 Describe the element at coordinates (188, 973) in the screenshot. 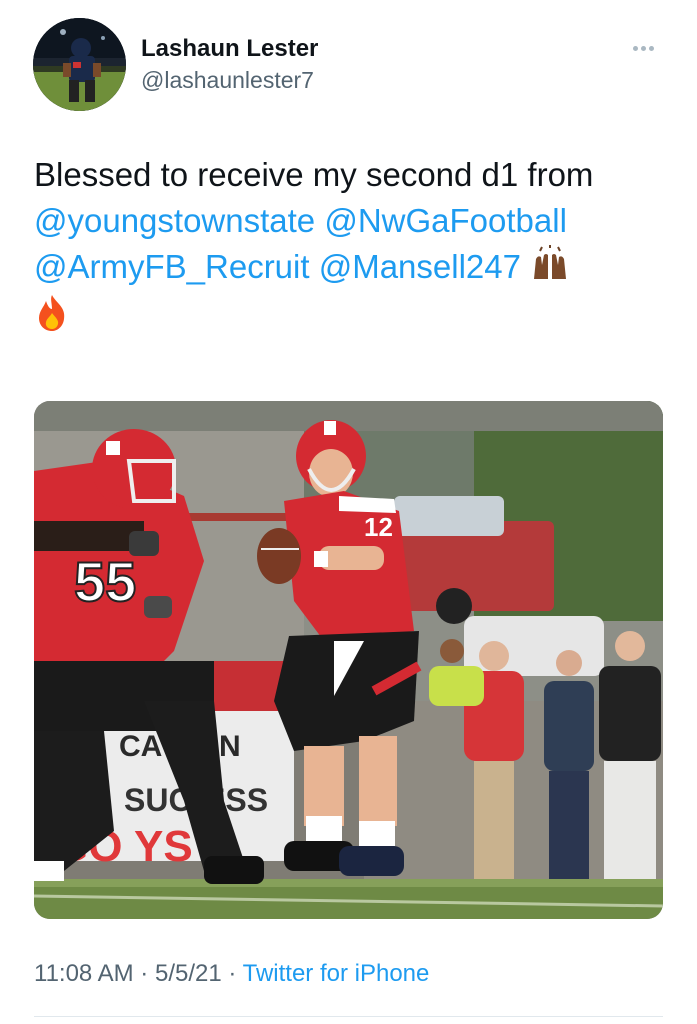

I see `tweet-date: 5/5/21` at that location.